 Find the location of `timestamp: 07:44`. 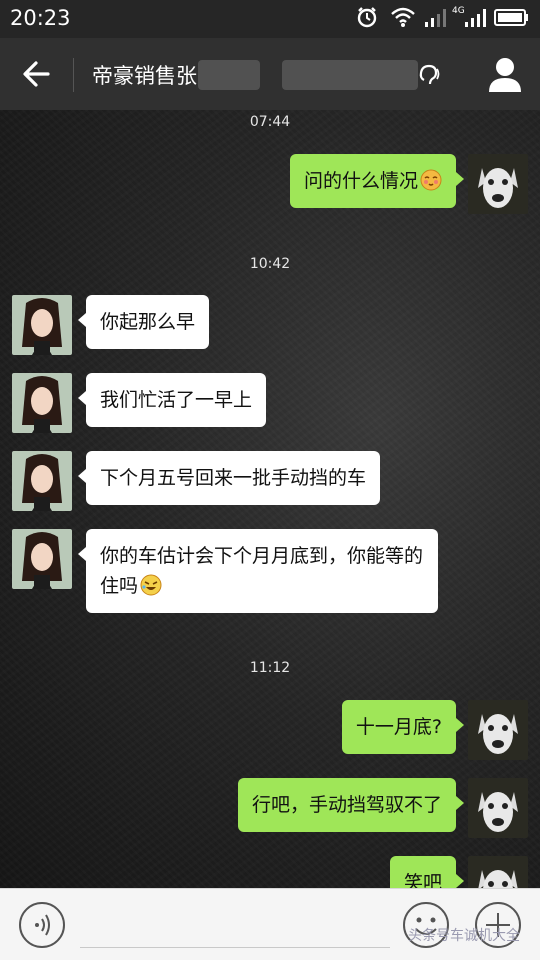

timestamp: 07:44 is located at coordinates (270, 122).